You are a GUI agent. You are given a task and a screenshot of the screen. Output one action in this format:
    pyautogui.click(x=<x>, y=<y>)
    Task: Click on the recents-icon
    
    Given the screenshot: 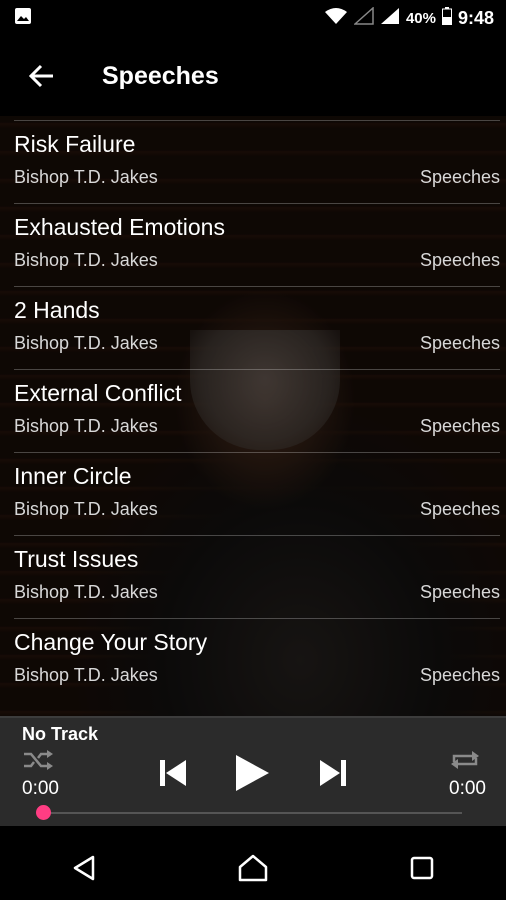 What is the action you would take?
    pyautogui.click(x=421, y=868)
    